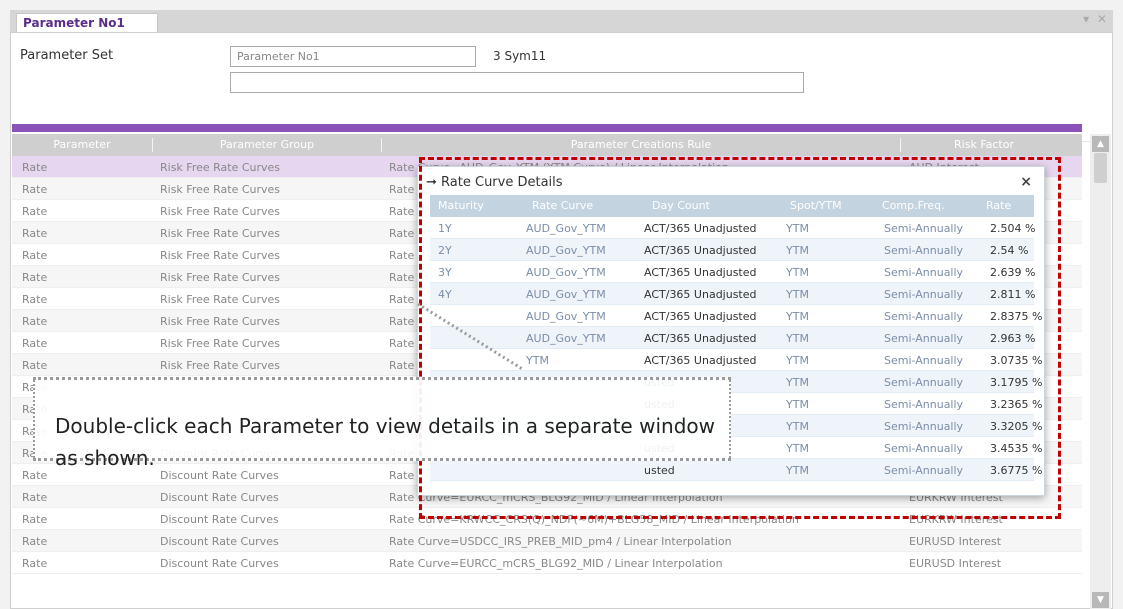  I want to click on scroll-thumb, so click(1100, 168).